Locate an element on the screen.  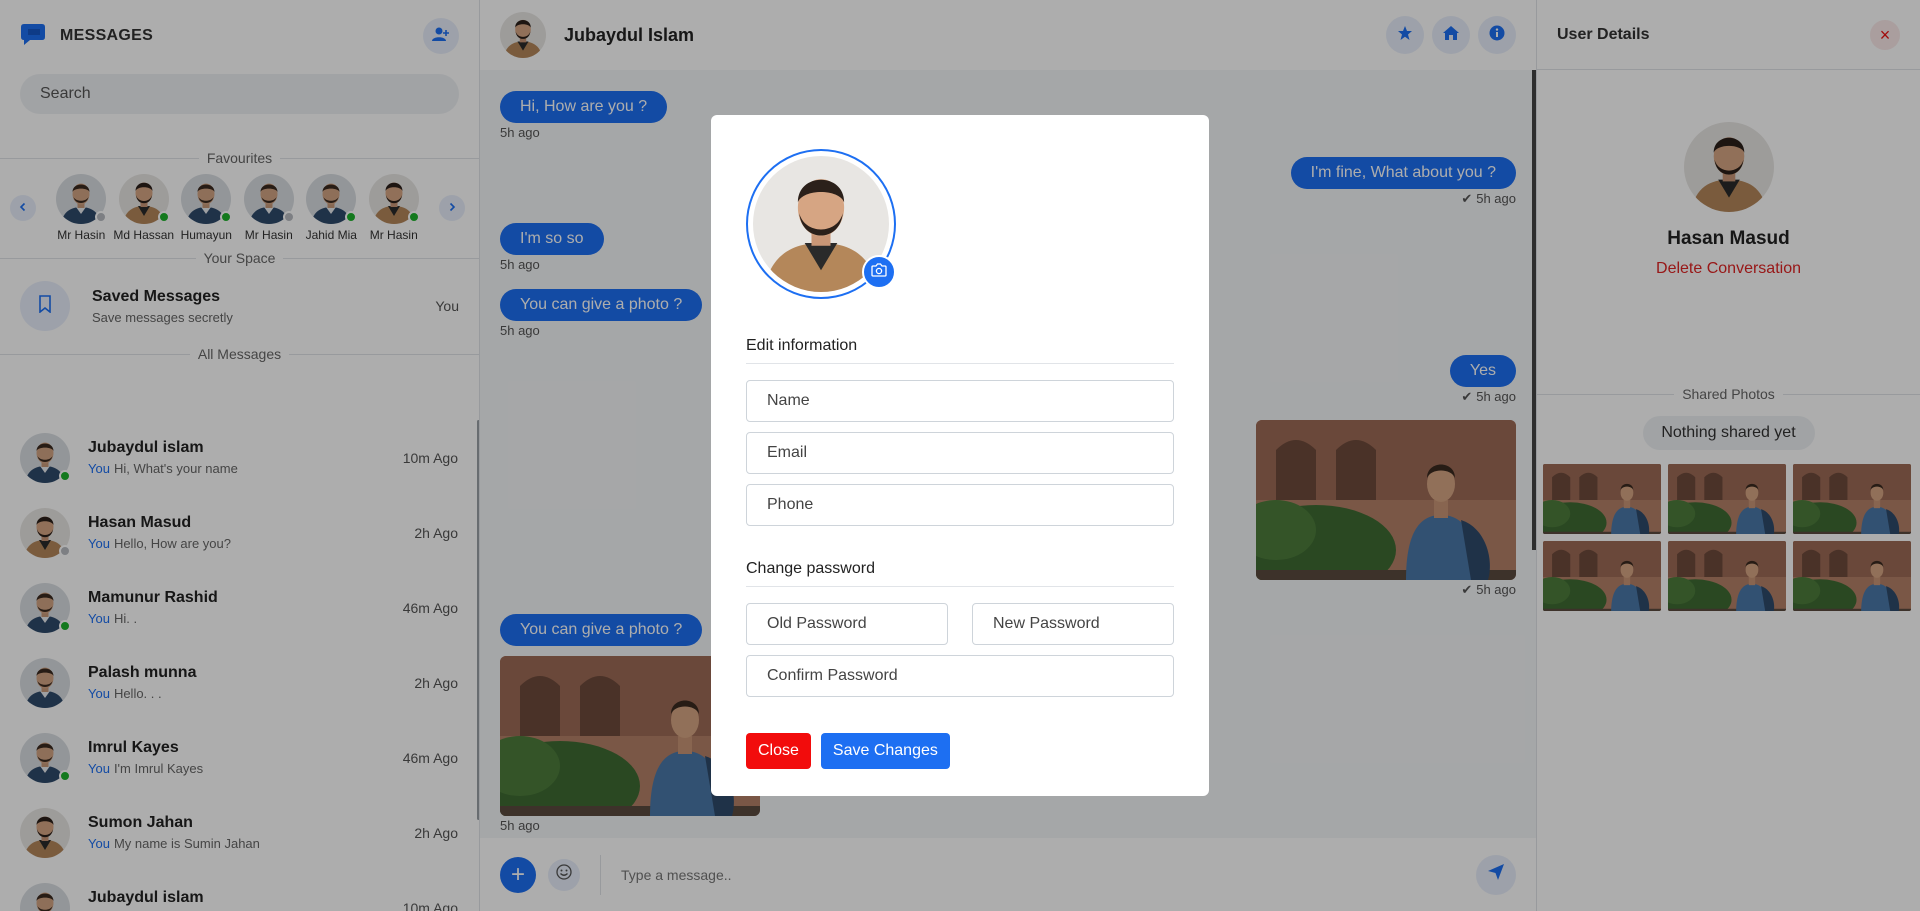
save-changes-button: Save Changes is located at coordinates (885, 751).